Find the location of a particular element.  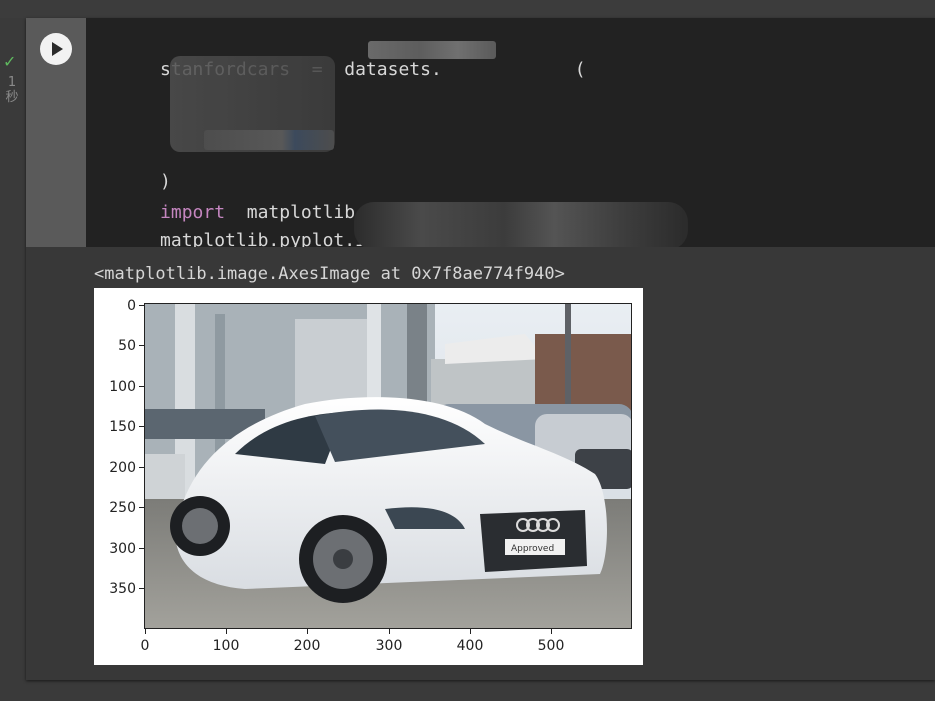

y-tick-label: 250 is located at coordinates (122, 508).